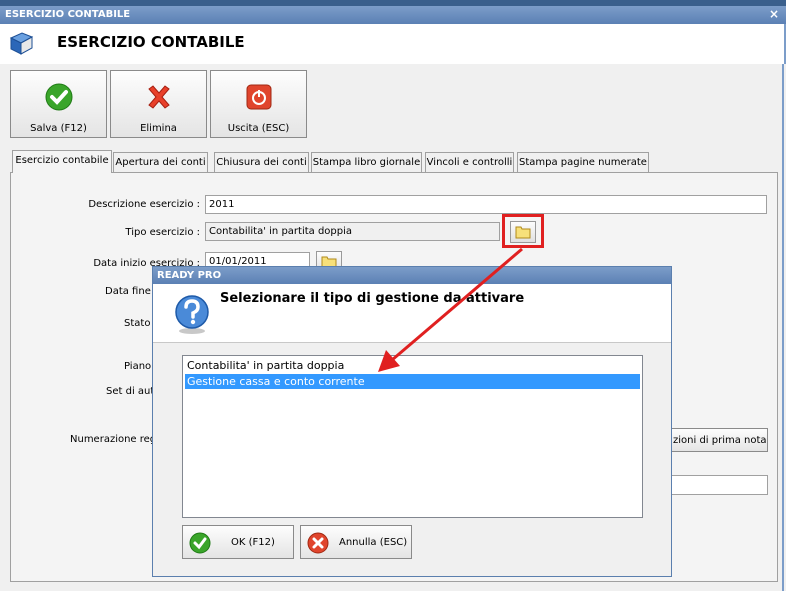  I want to click on descrizione-label: Descrizione esercizio :, so click(144, 204).